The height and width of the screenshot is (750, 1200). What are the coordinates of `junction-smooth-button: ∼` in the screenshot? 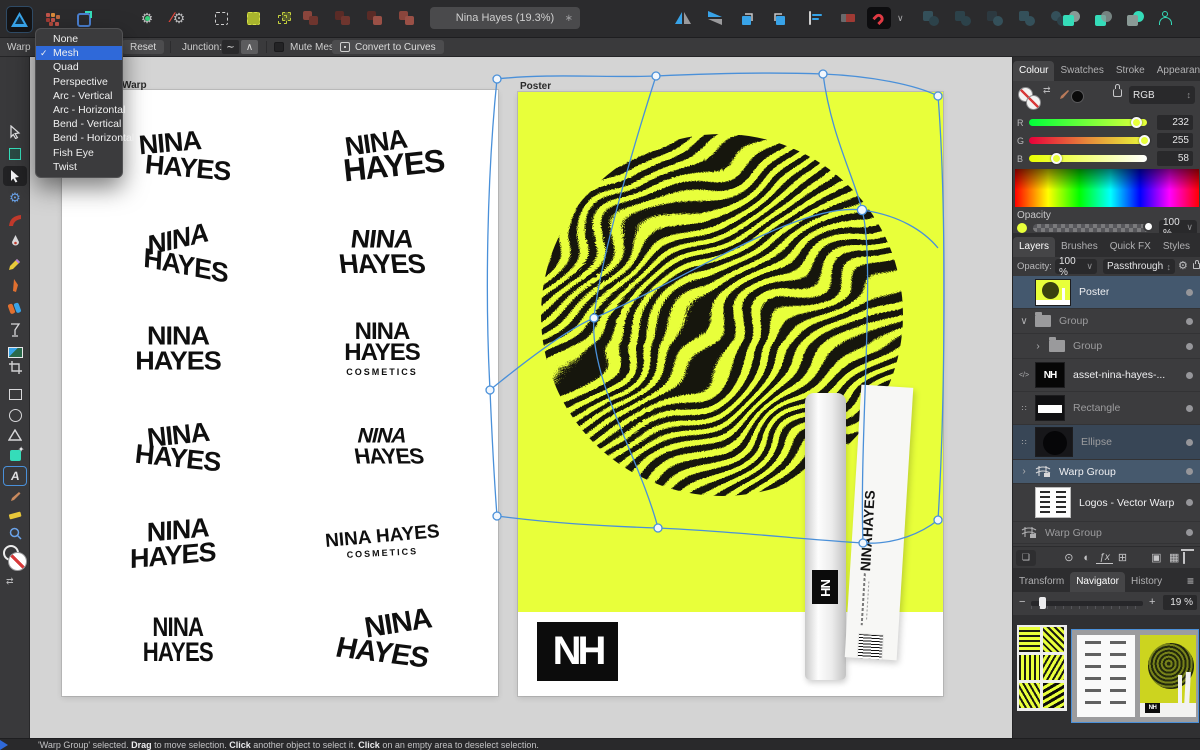 It's located at (230, 47).